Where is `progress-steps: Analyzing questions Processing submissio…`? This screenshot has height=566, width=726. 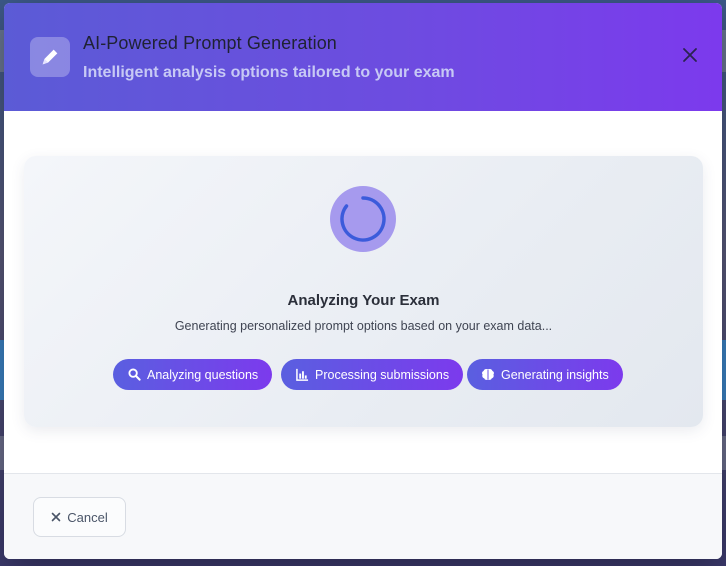 progress-steps: Analyzing questions Processing submissio… is located at coordinates (363, 375).